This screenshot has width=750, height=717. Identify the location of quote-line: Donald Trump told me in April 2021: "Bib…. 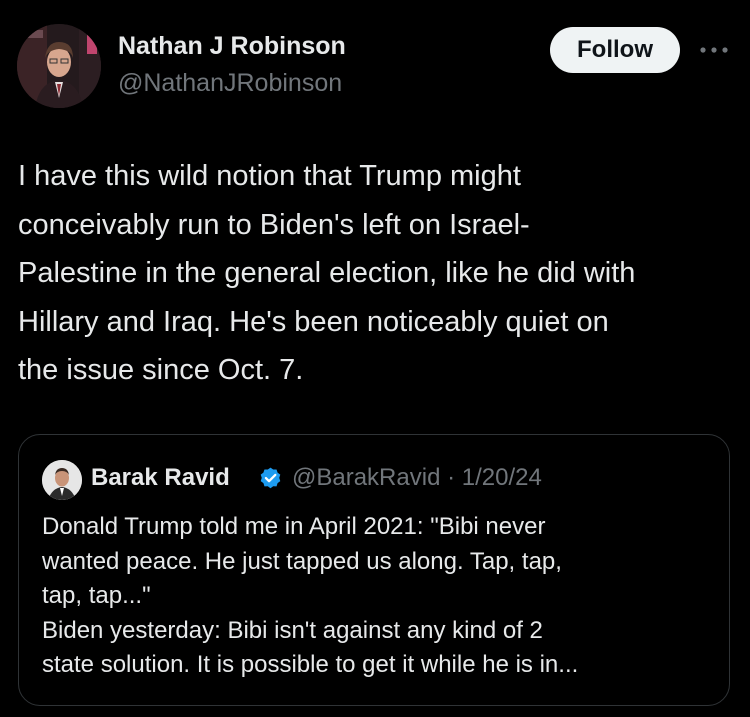
(294, 526).